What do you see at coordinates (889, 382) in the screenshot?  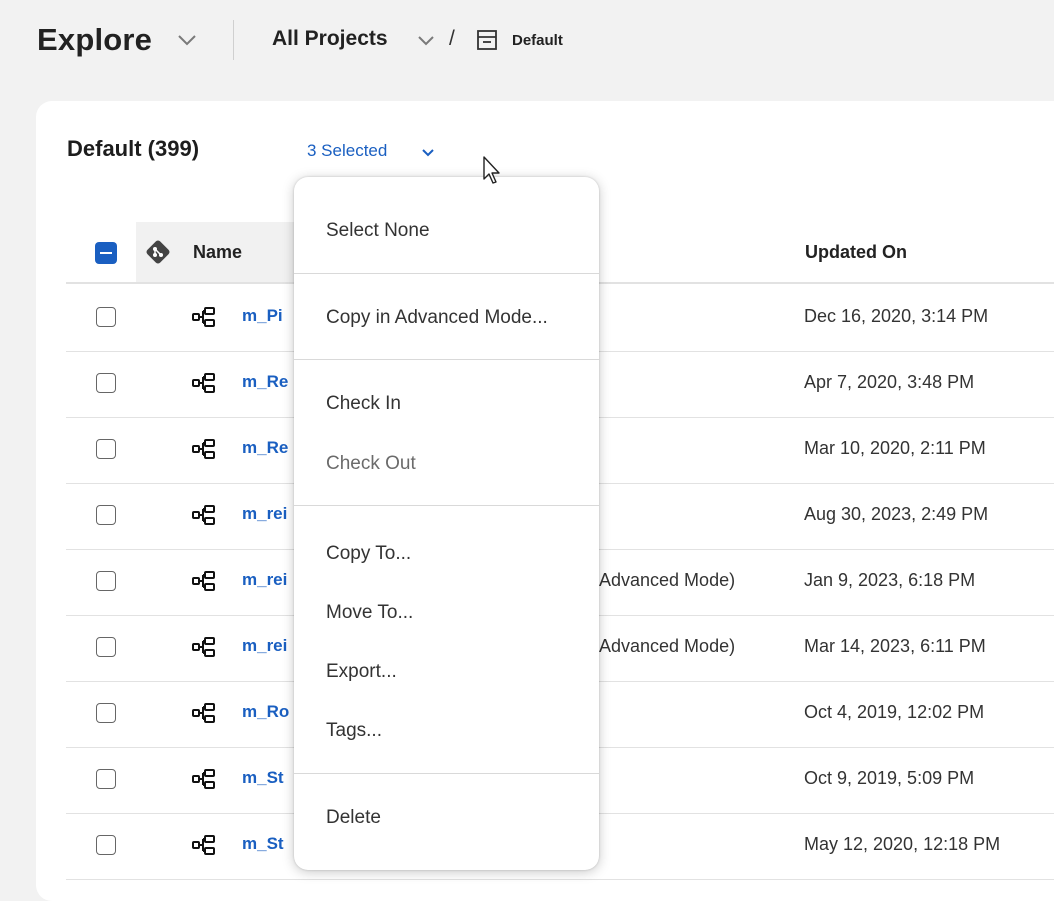 I see `updated-on-cell: Apr 7, 2020, 3:48 PM` at bounding box center [889, 382].